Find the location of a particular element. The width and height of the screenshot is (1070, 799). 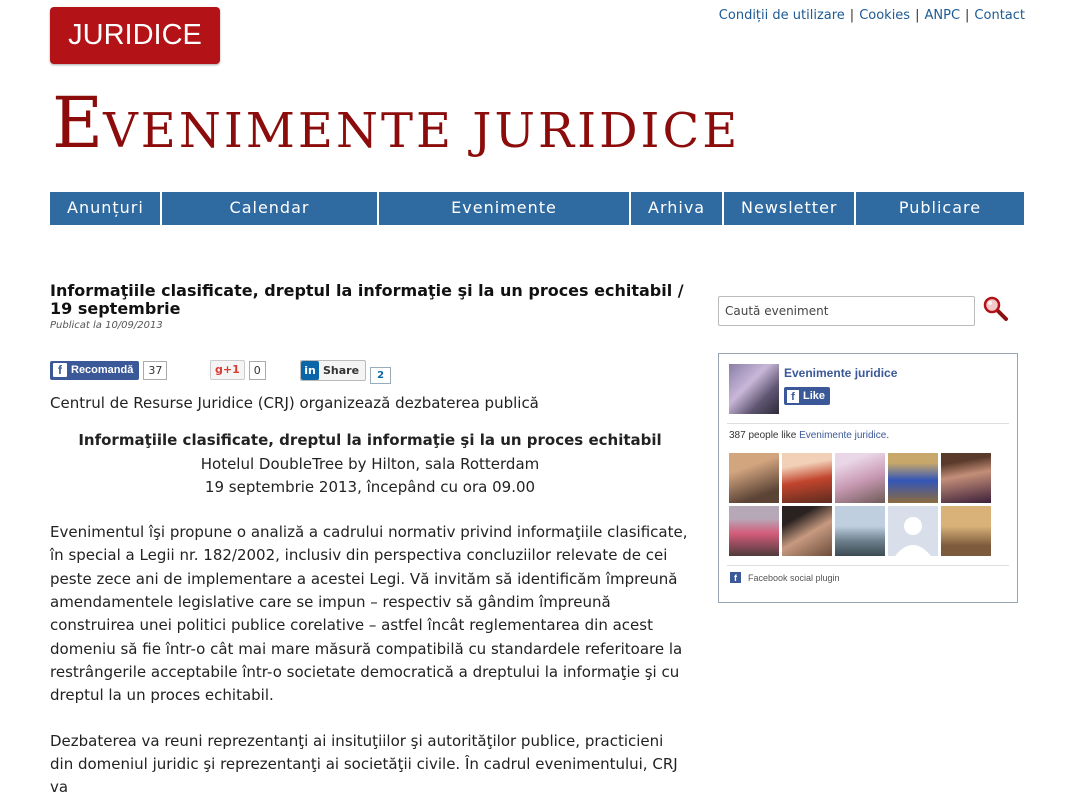

facebook-recommend-count: 37 is located at coordinates (155, 370).